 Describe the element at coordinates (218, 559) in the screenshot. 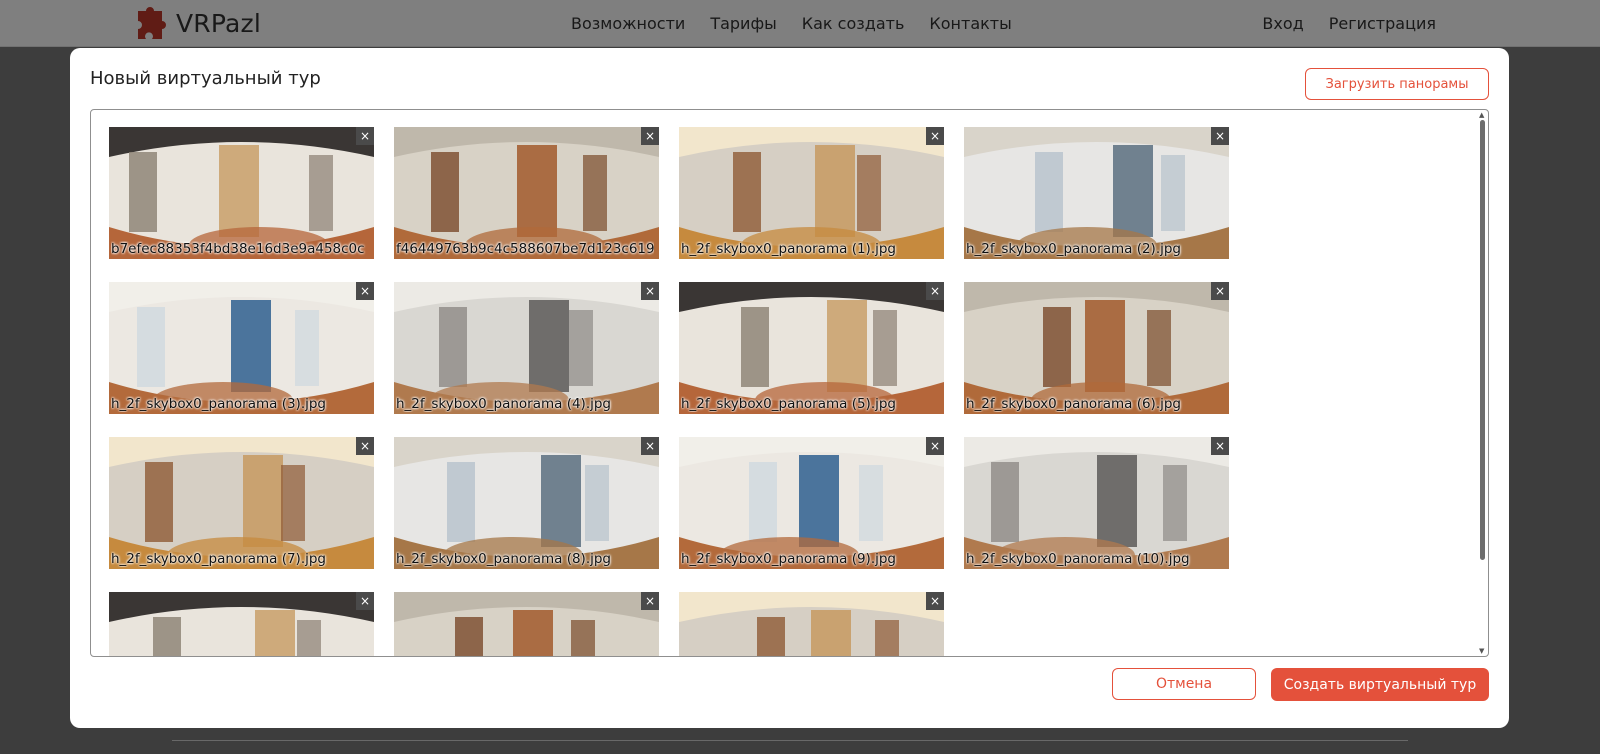

I see `panorama-filename: h_2f_skybox0_panorama (7).jpg` at that location.